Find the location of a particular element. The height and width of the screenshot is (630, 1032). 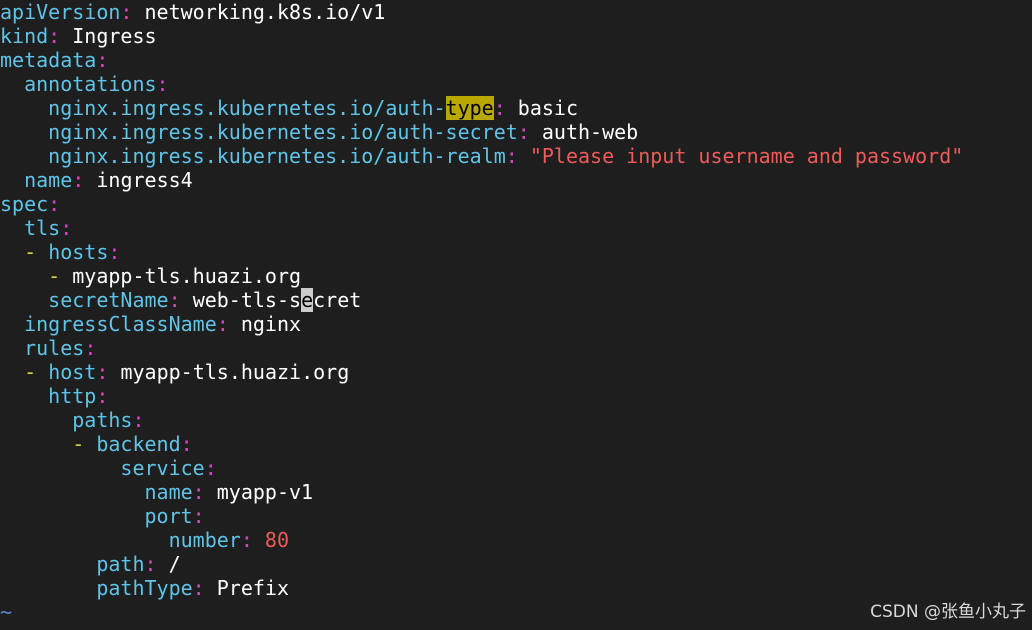

code-line: tls: is located at coordinates (516, 228).